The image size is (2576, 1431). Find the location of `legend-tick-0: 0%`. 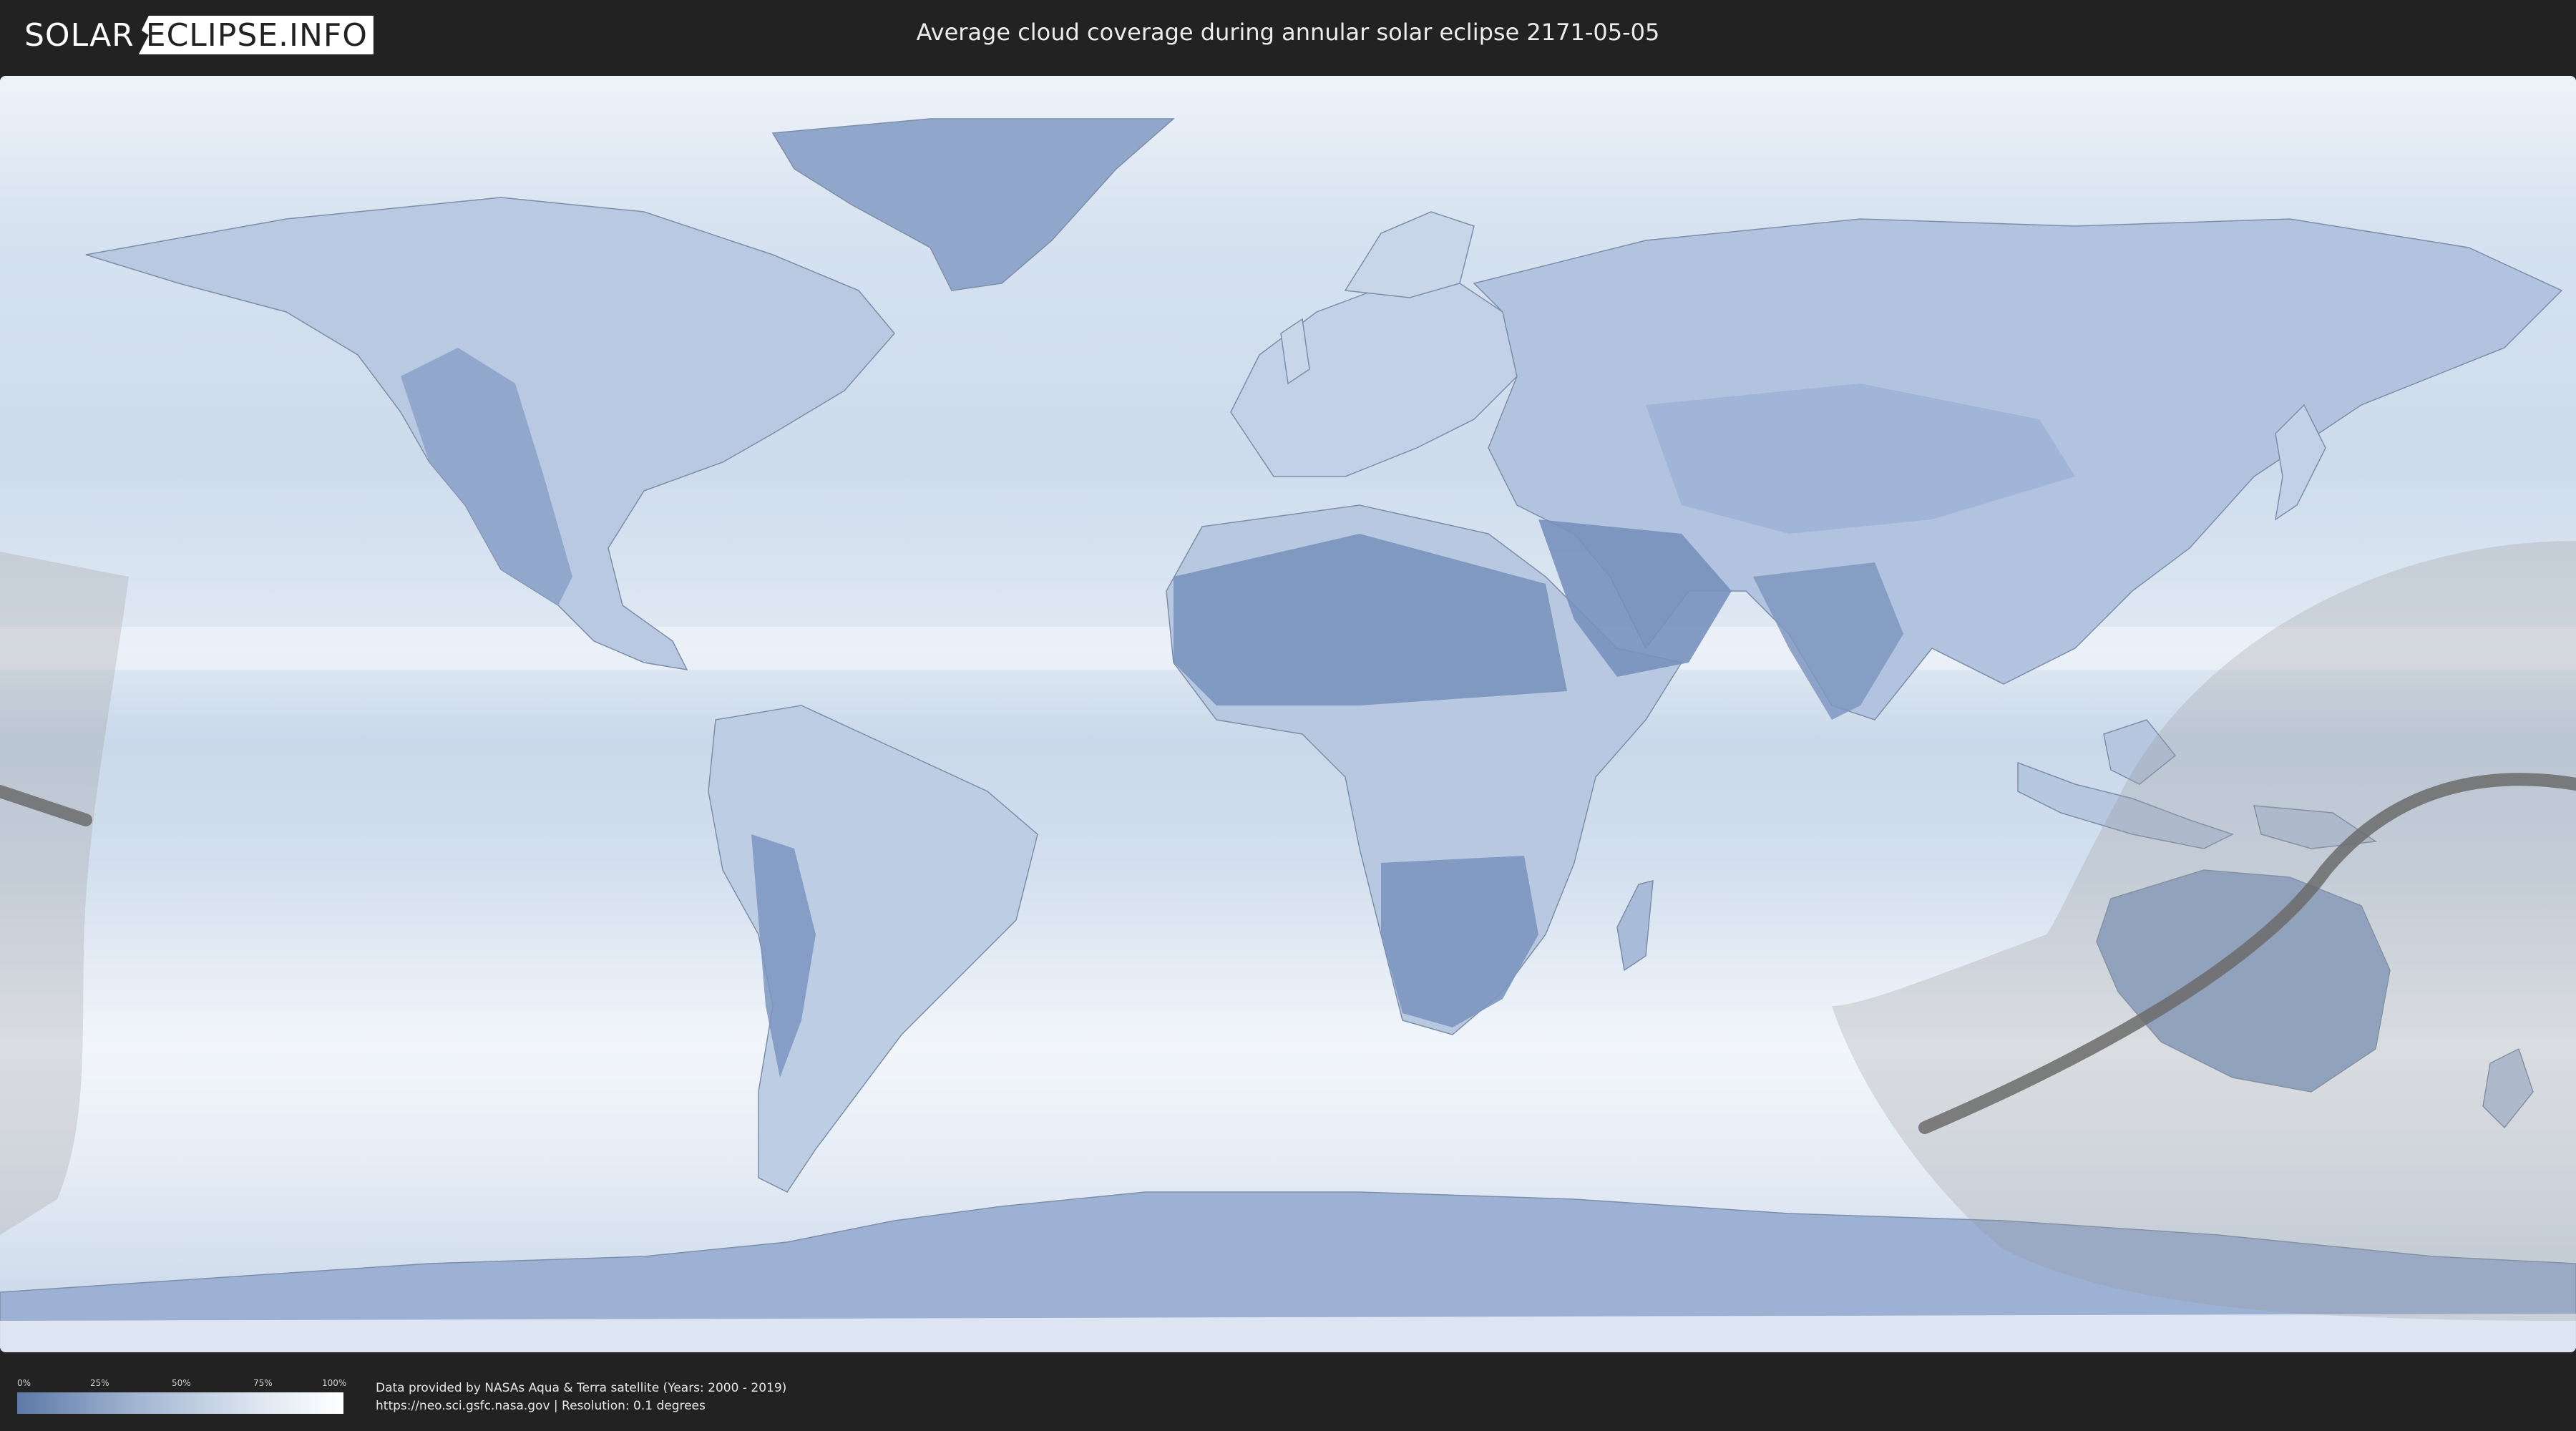

legend-tick-0: 0% is located at coordinates (24, 1383).